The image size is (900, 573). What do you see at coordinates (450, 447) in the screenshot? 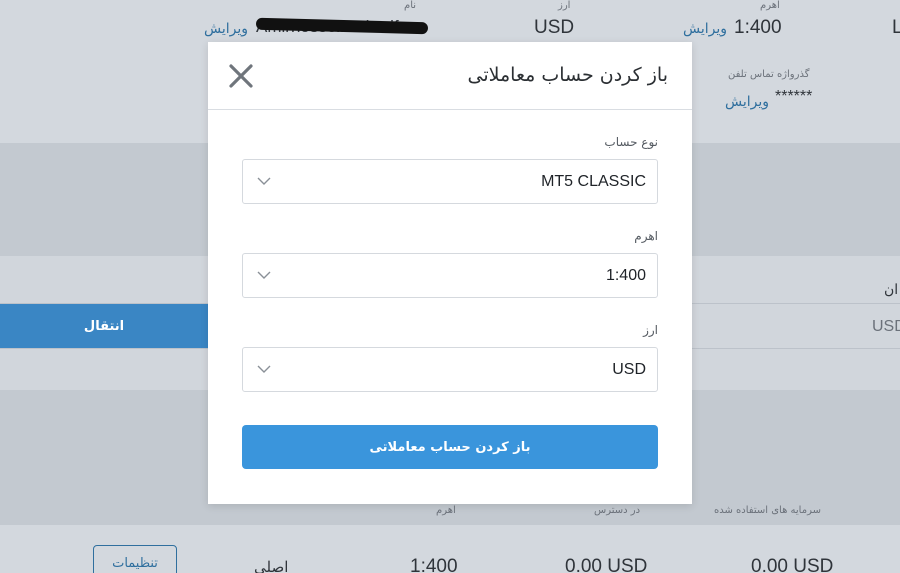
I see `open-account-button: باز کردن حساب معاملاتی` at bounding box center [450, 447].